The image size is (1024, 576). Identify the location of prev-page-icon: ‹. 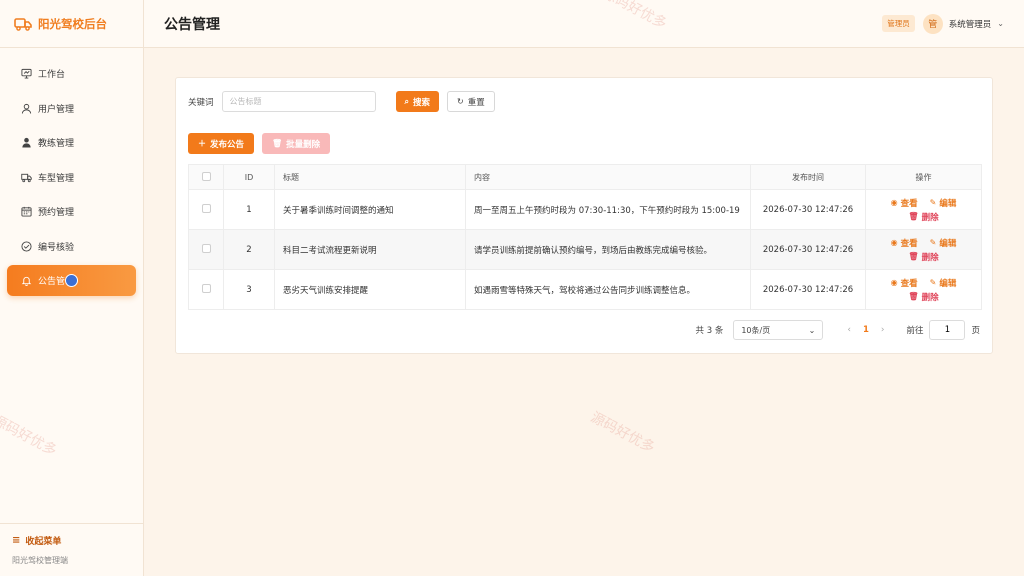
(849, 330).